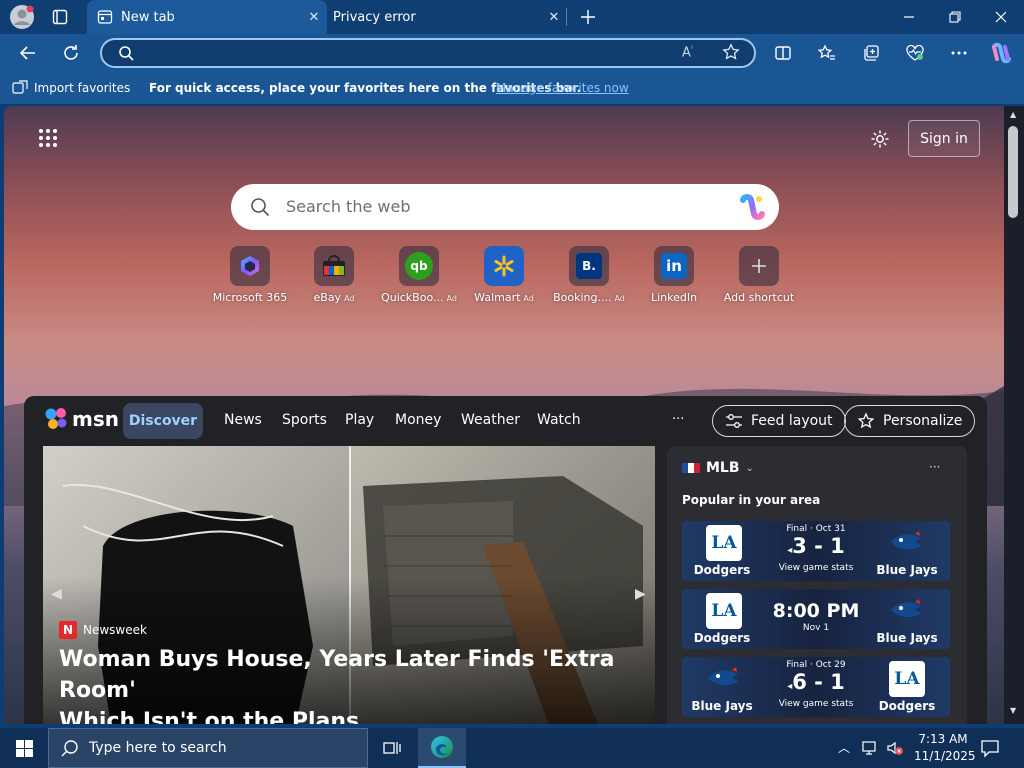 The image size is (1024, 768). I want to click on nav-play: Play, so click(359, 420).